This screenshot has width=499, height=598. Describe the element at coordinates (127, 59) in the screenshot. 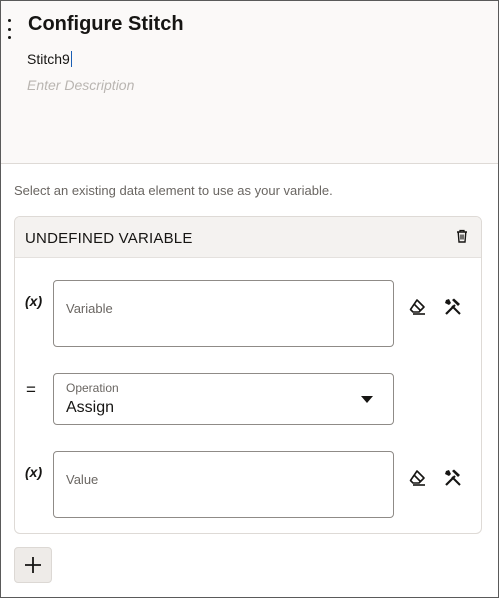

I see `stitch-name-input: Stitch9` at that location.